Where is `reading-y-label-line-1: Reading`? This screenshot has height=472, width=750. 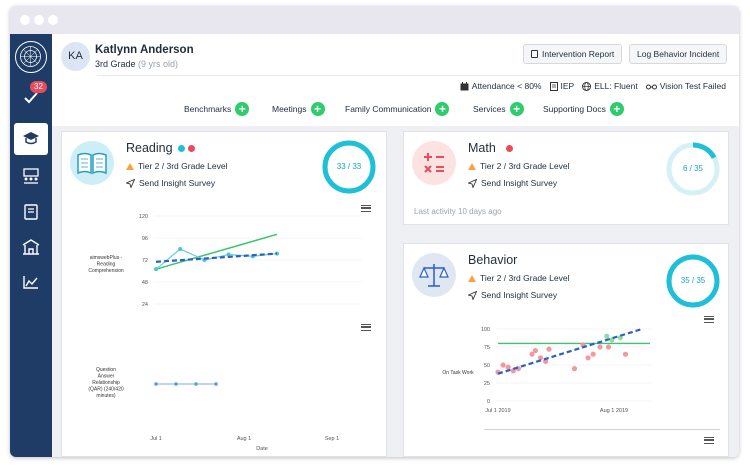
reading-y-label-line-1: Reading is located at coordinates (106, 265).